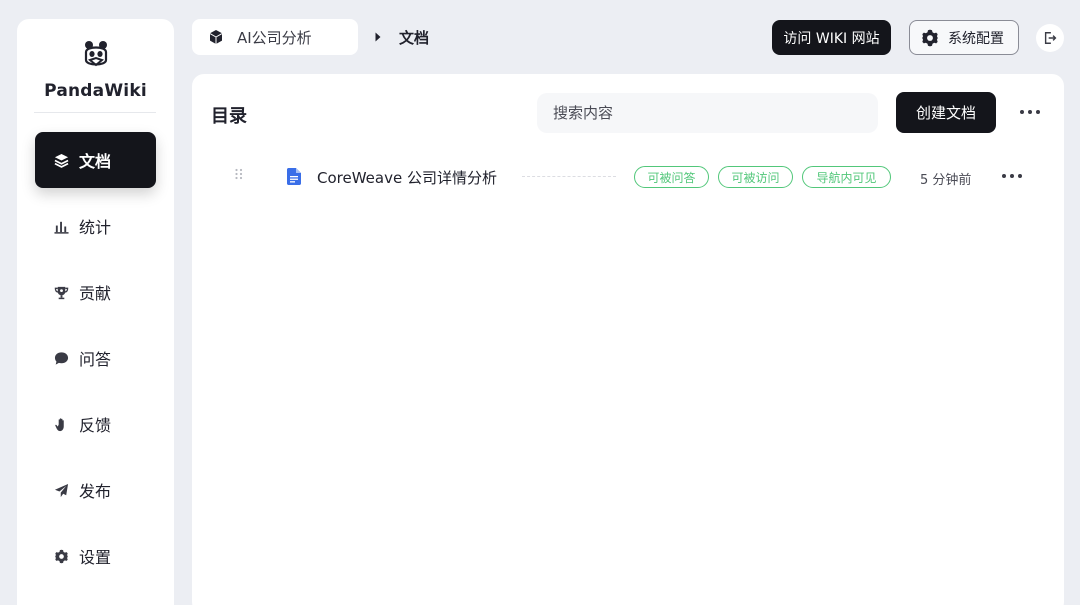 Image resolution: width=1080 pixels, height=605 pixels. I want to click on sidebar-item-docs: 文档, so click(95, 160).